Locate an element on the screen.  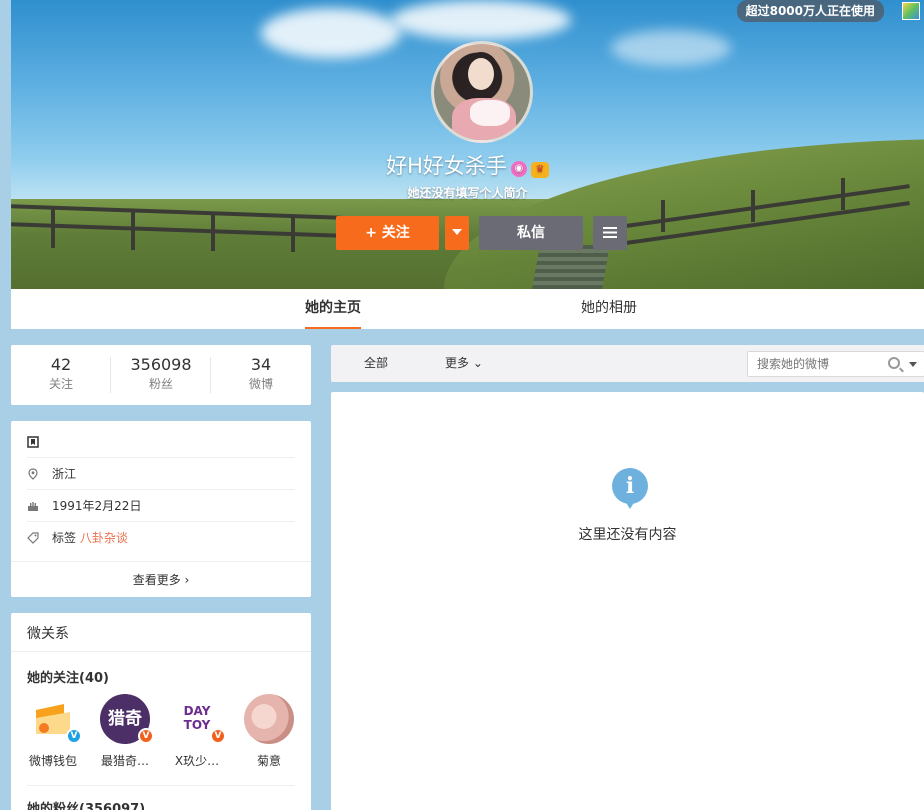
info-row-location: 浙江 is located at coordinates (161, 474).